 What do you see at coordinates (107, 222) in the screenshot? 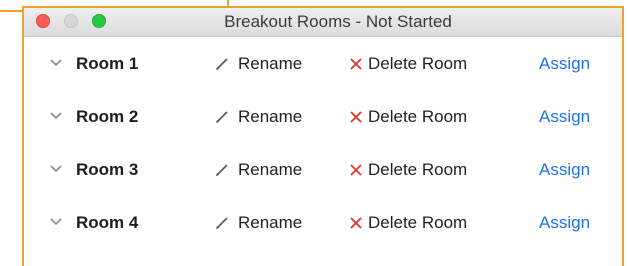
I see `room-name: Room 4` at bounding box center [107, 222].